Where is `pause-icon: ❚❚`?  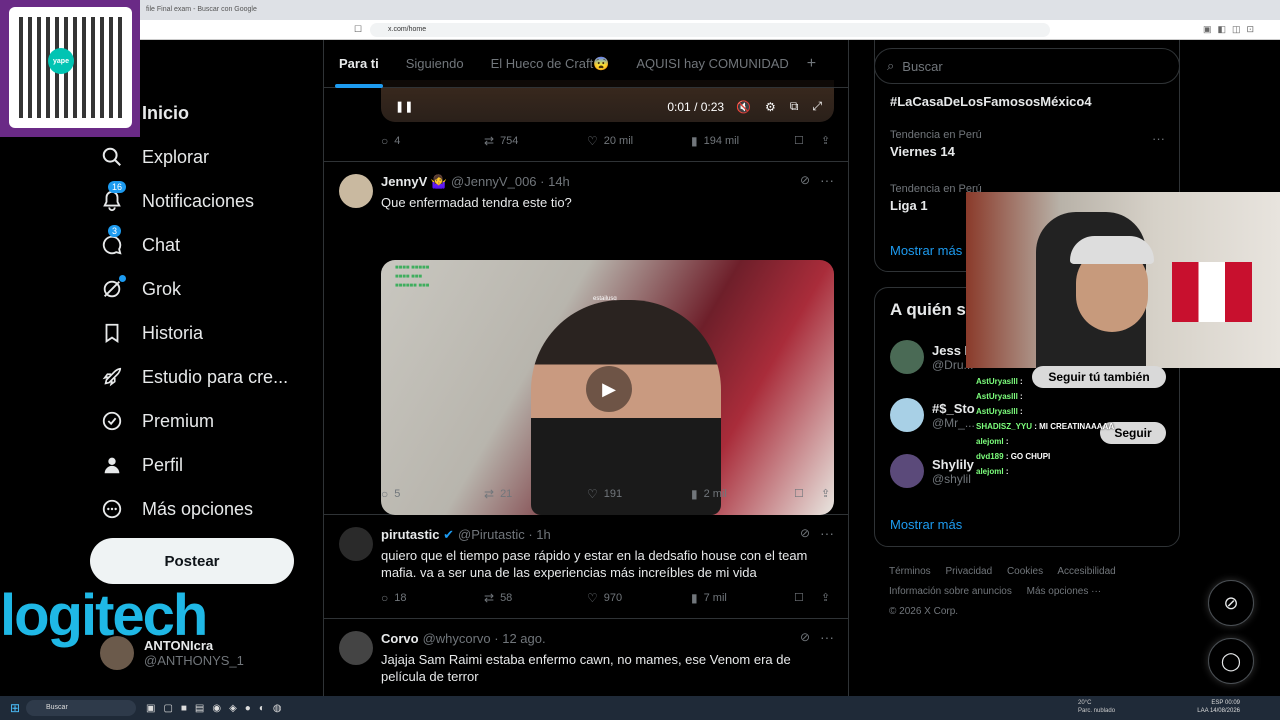 pause-icon: ❚❚ is located at coordinates (404, 106).